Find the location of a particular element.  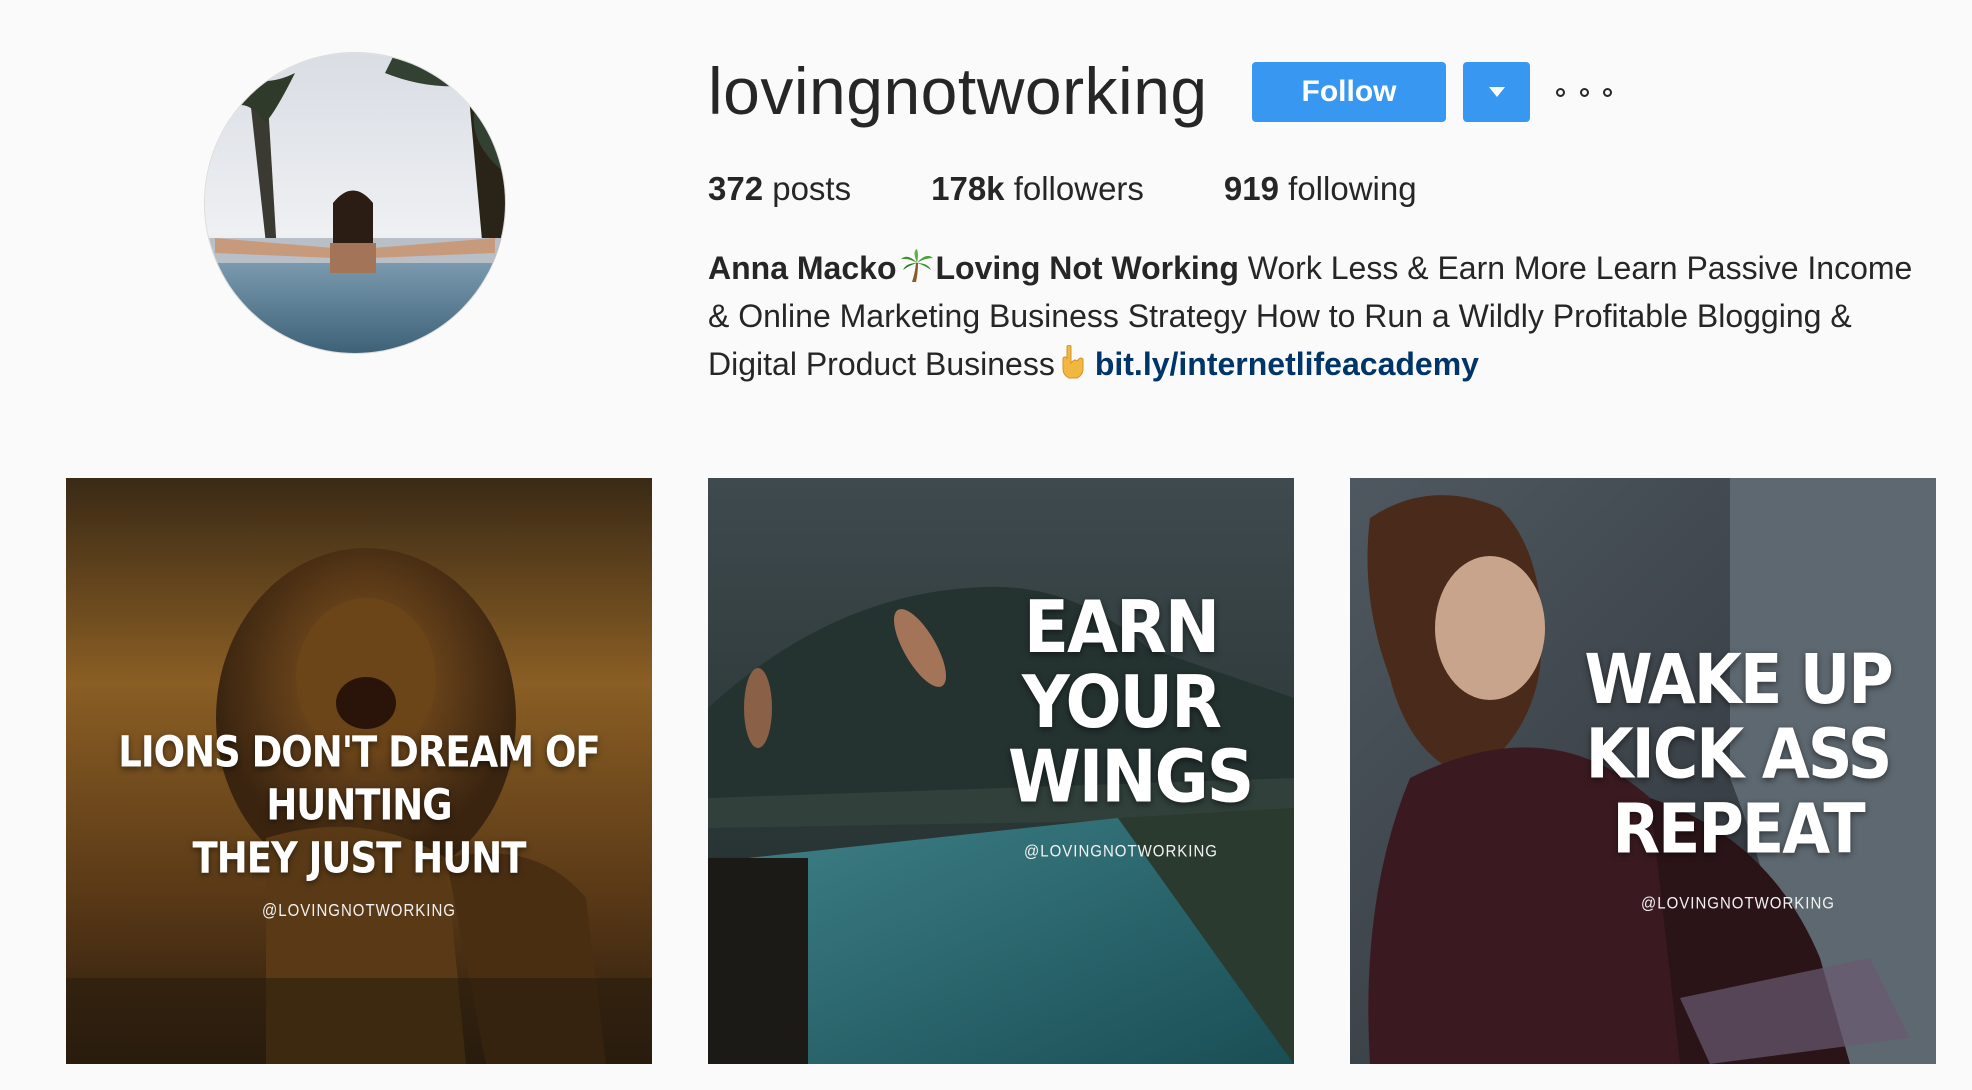

posts-label: posts is located at coordinates (807, 188).